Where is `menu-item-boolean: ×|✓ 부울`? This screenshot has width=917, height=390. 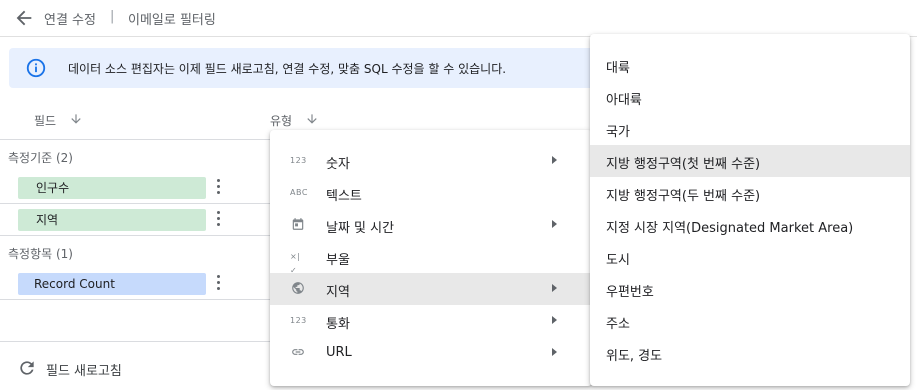 menu-item-boolean: ×|✓ 부울 is located at coordinates (431, 258).